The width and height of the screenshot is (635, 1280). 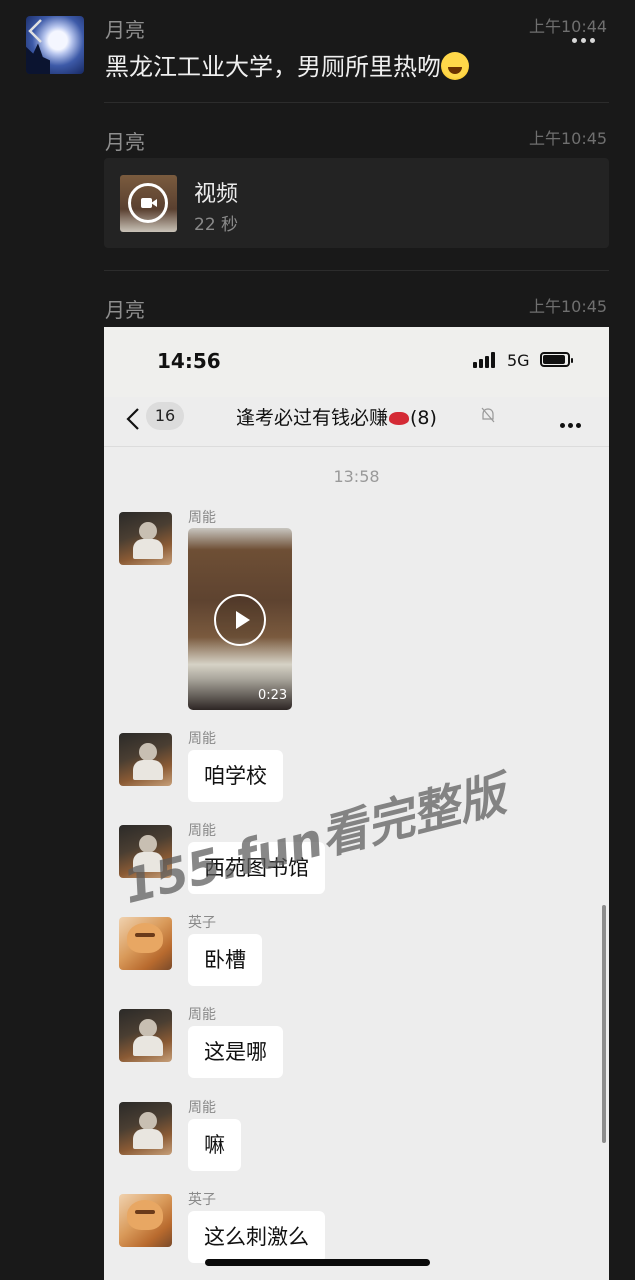 I want to click on mute-bell-icon, so click(x=488, y=415).